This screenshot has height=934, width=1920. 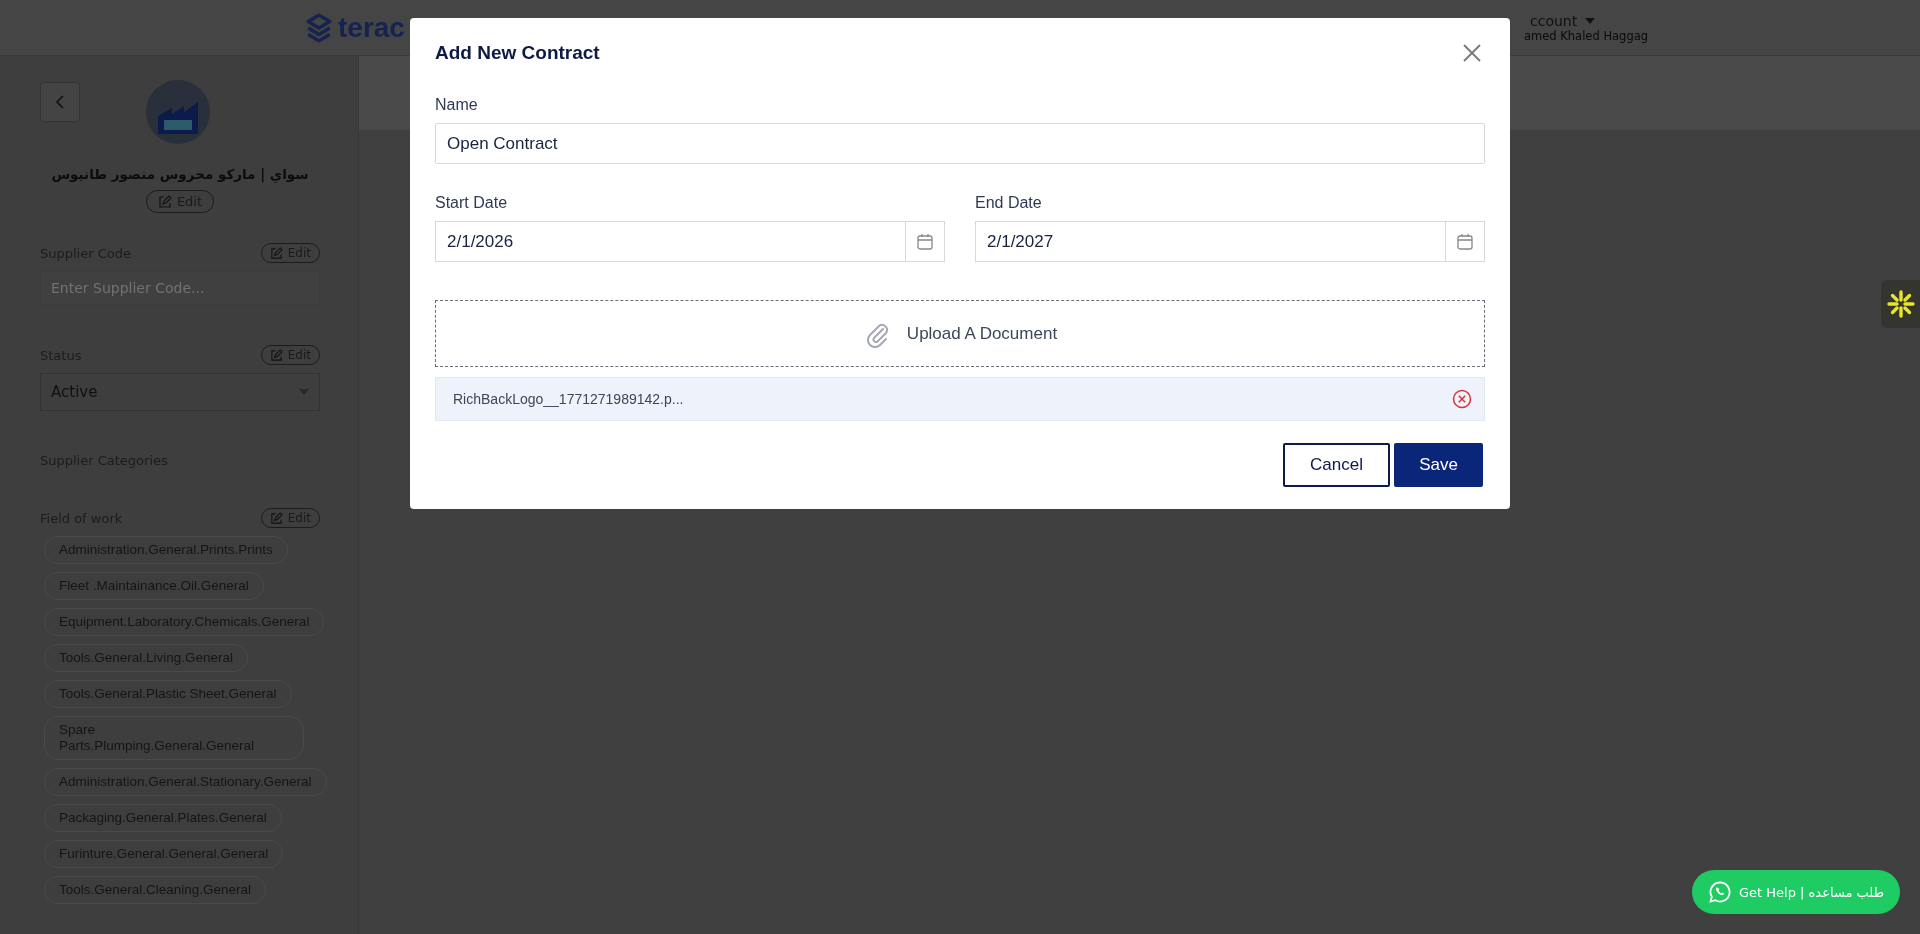 I want to click on back-icon, so click(x=60, y=102).